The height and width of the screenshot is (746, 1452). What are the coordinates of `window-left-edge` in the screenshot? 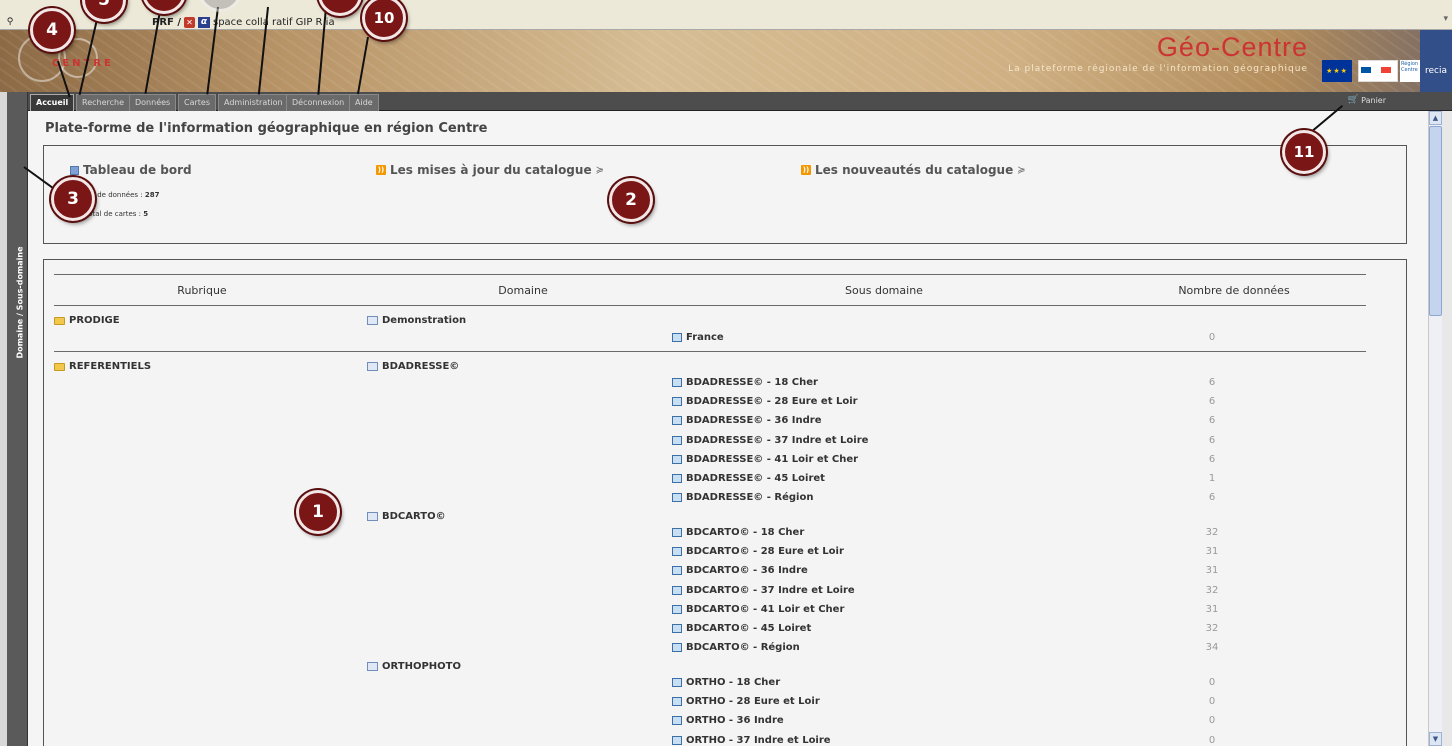 It's located at (3, 419).